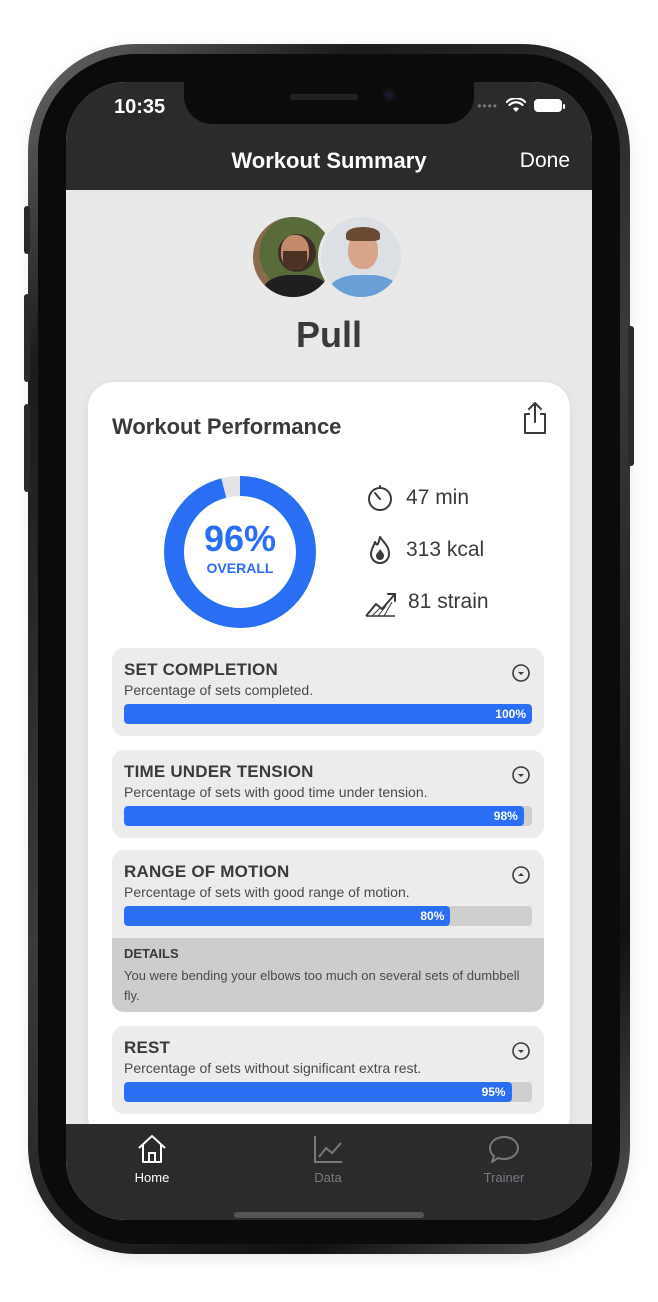 This screenshot has width=658, height=1302. Describe the element at coordinates (389, 95) in the screenshot. I see `front-camera` at that location.